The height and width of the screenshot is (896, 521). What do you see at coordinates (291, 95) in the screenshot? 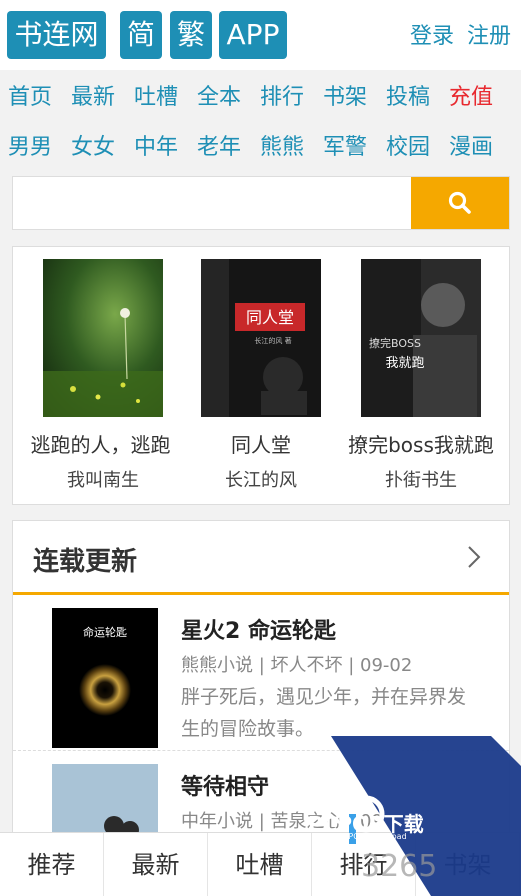
I see `nav-ranking: 排行` at bounding box center [291, 95].